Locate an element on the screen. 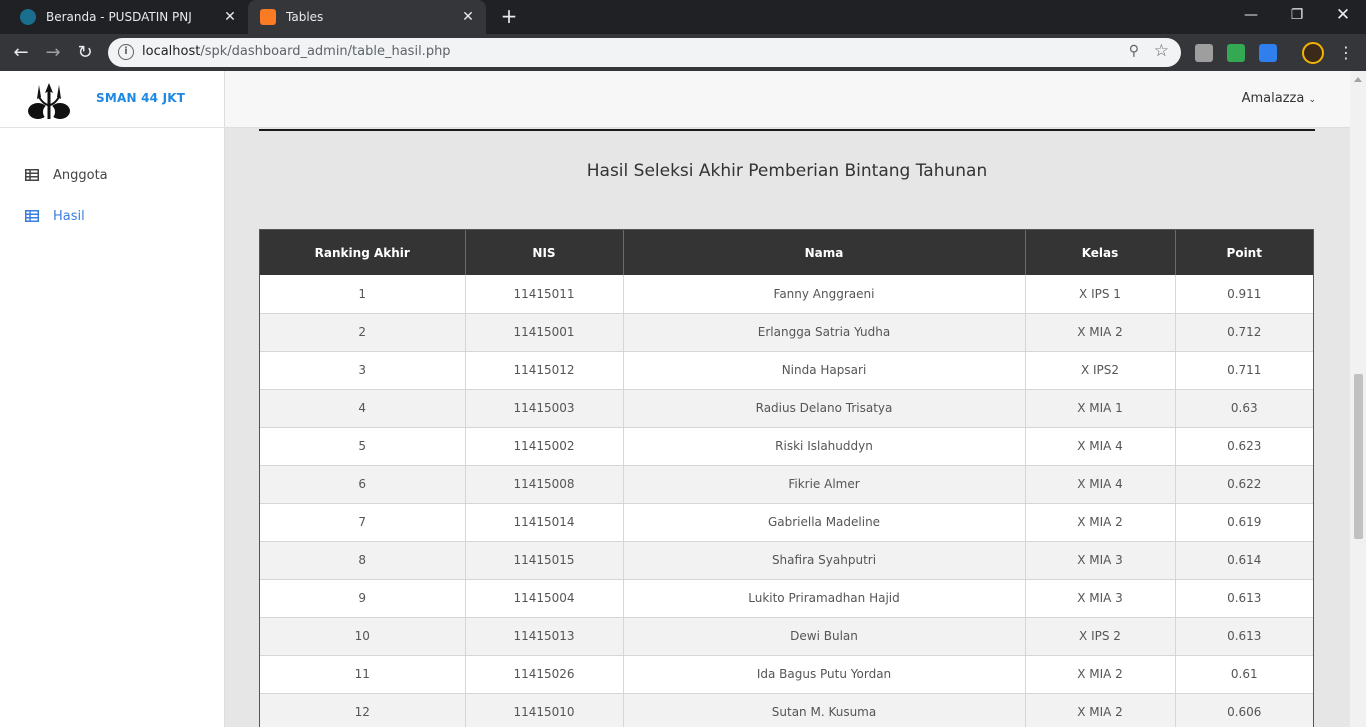 The height and width of the screenshot is (727, 1366). table-cell: 11415015 is located at coordinates (544, 560).